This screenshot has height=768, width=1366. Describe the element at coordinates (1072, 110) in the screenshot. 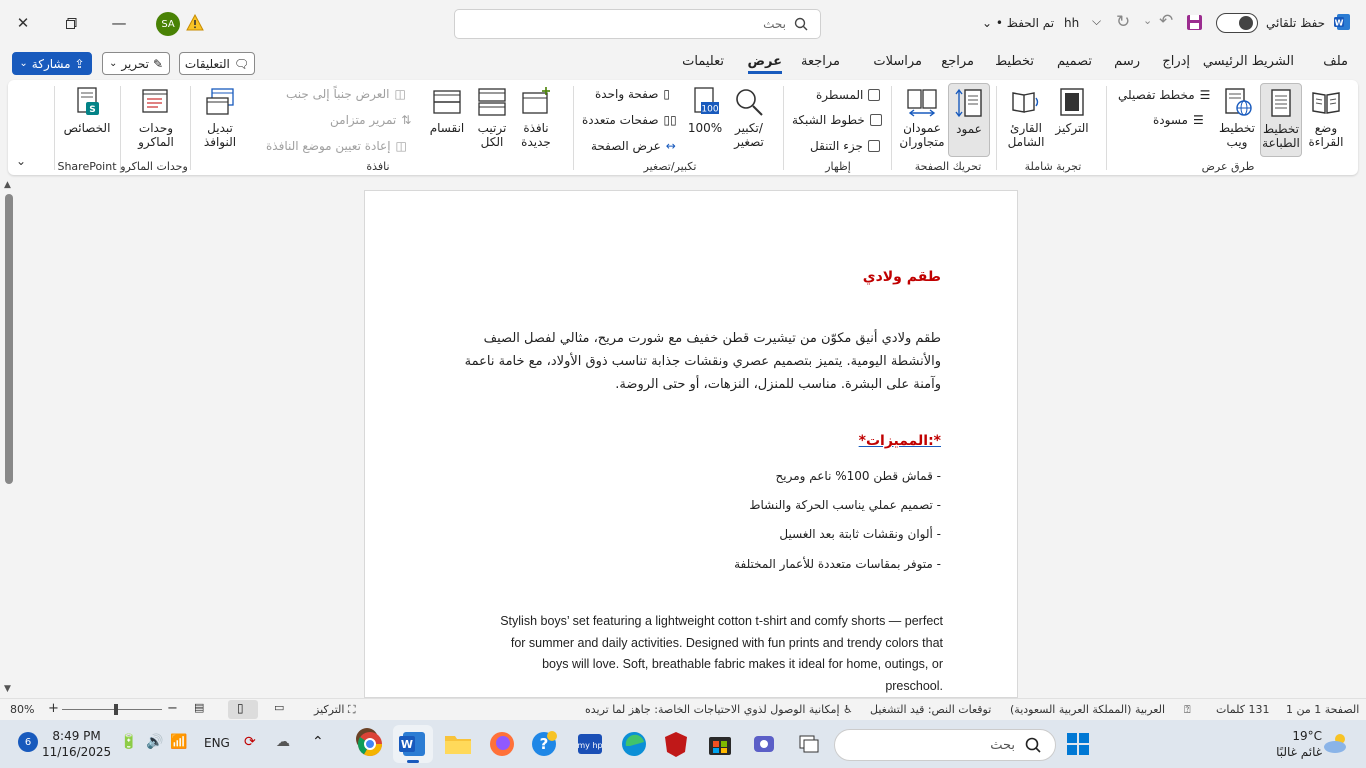

I see `focus-button: التركيز` at that location.